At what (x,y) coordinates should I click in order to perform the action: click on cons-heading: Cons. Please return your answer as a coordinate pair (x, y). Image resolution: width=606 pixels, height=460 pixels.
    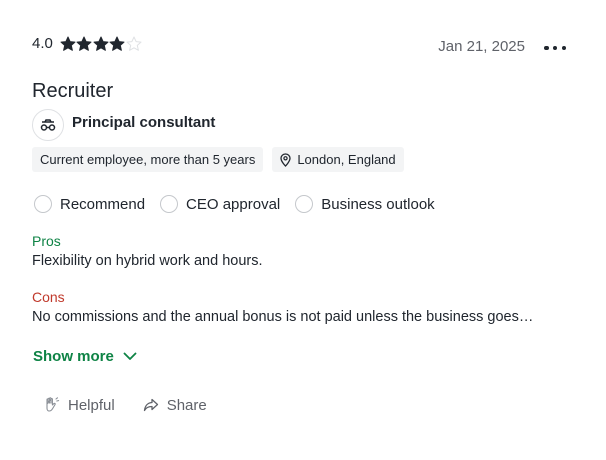
    Looking at the image, I should click on (48, 297).